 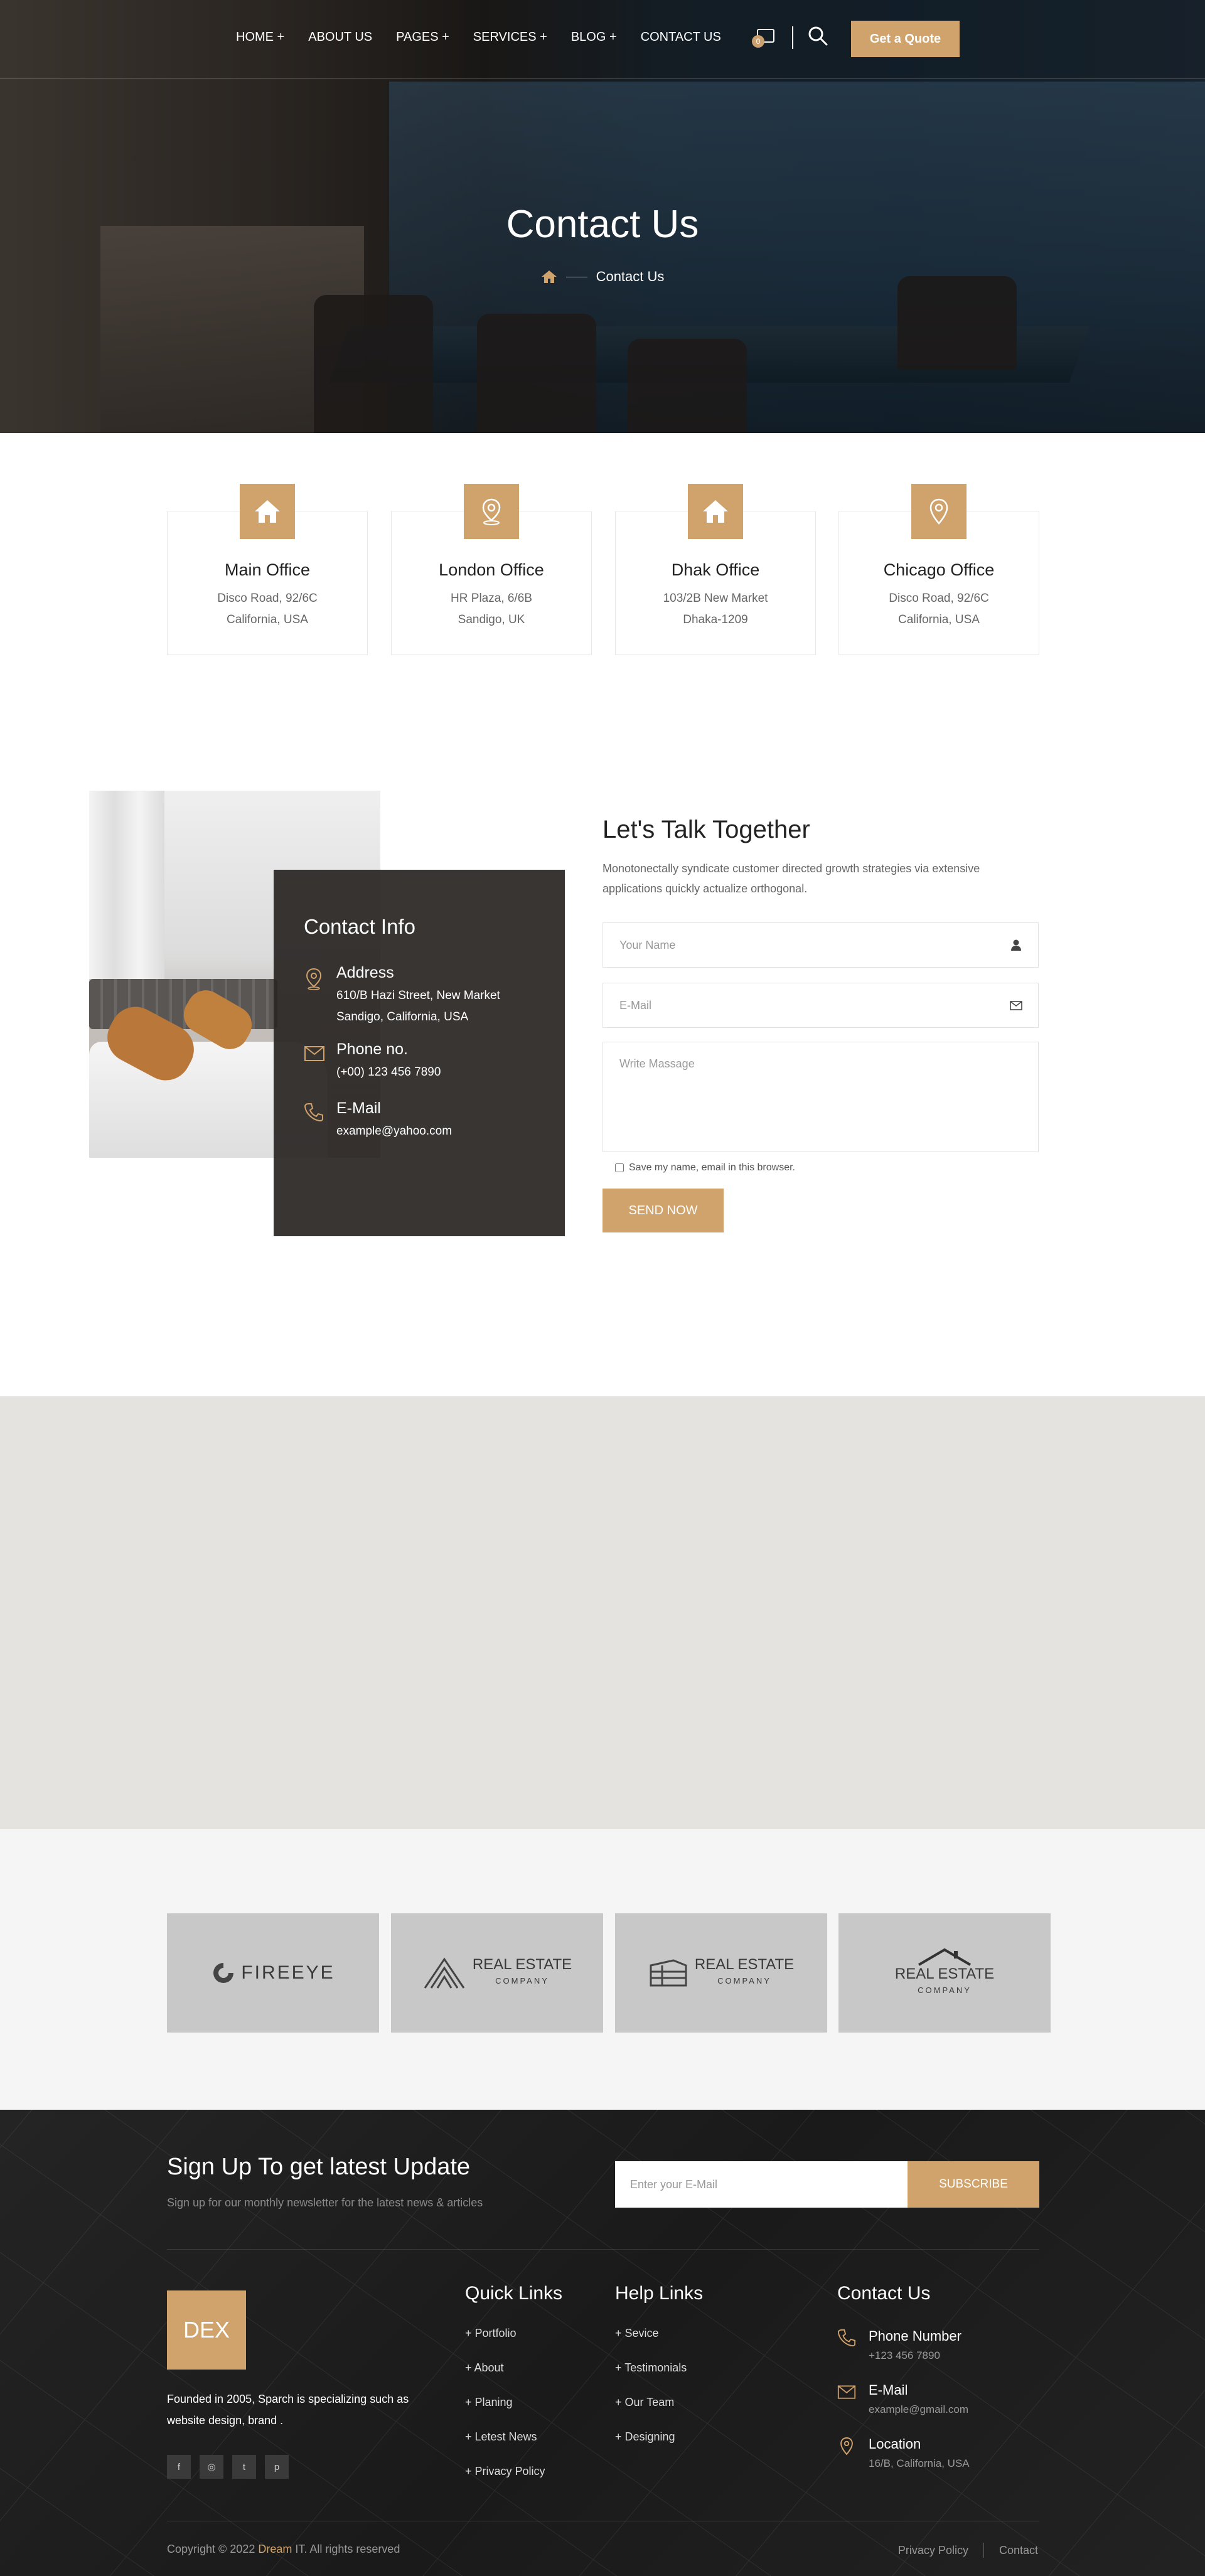 I want to click on quick-link-portfolio: + Portfolio, so click(x=505, y=2344).